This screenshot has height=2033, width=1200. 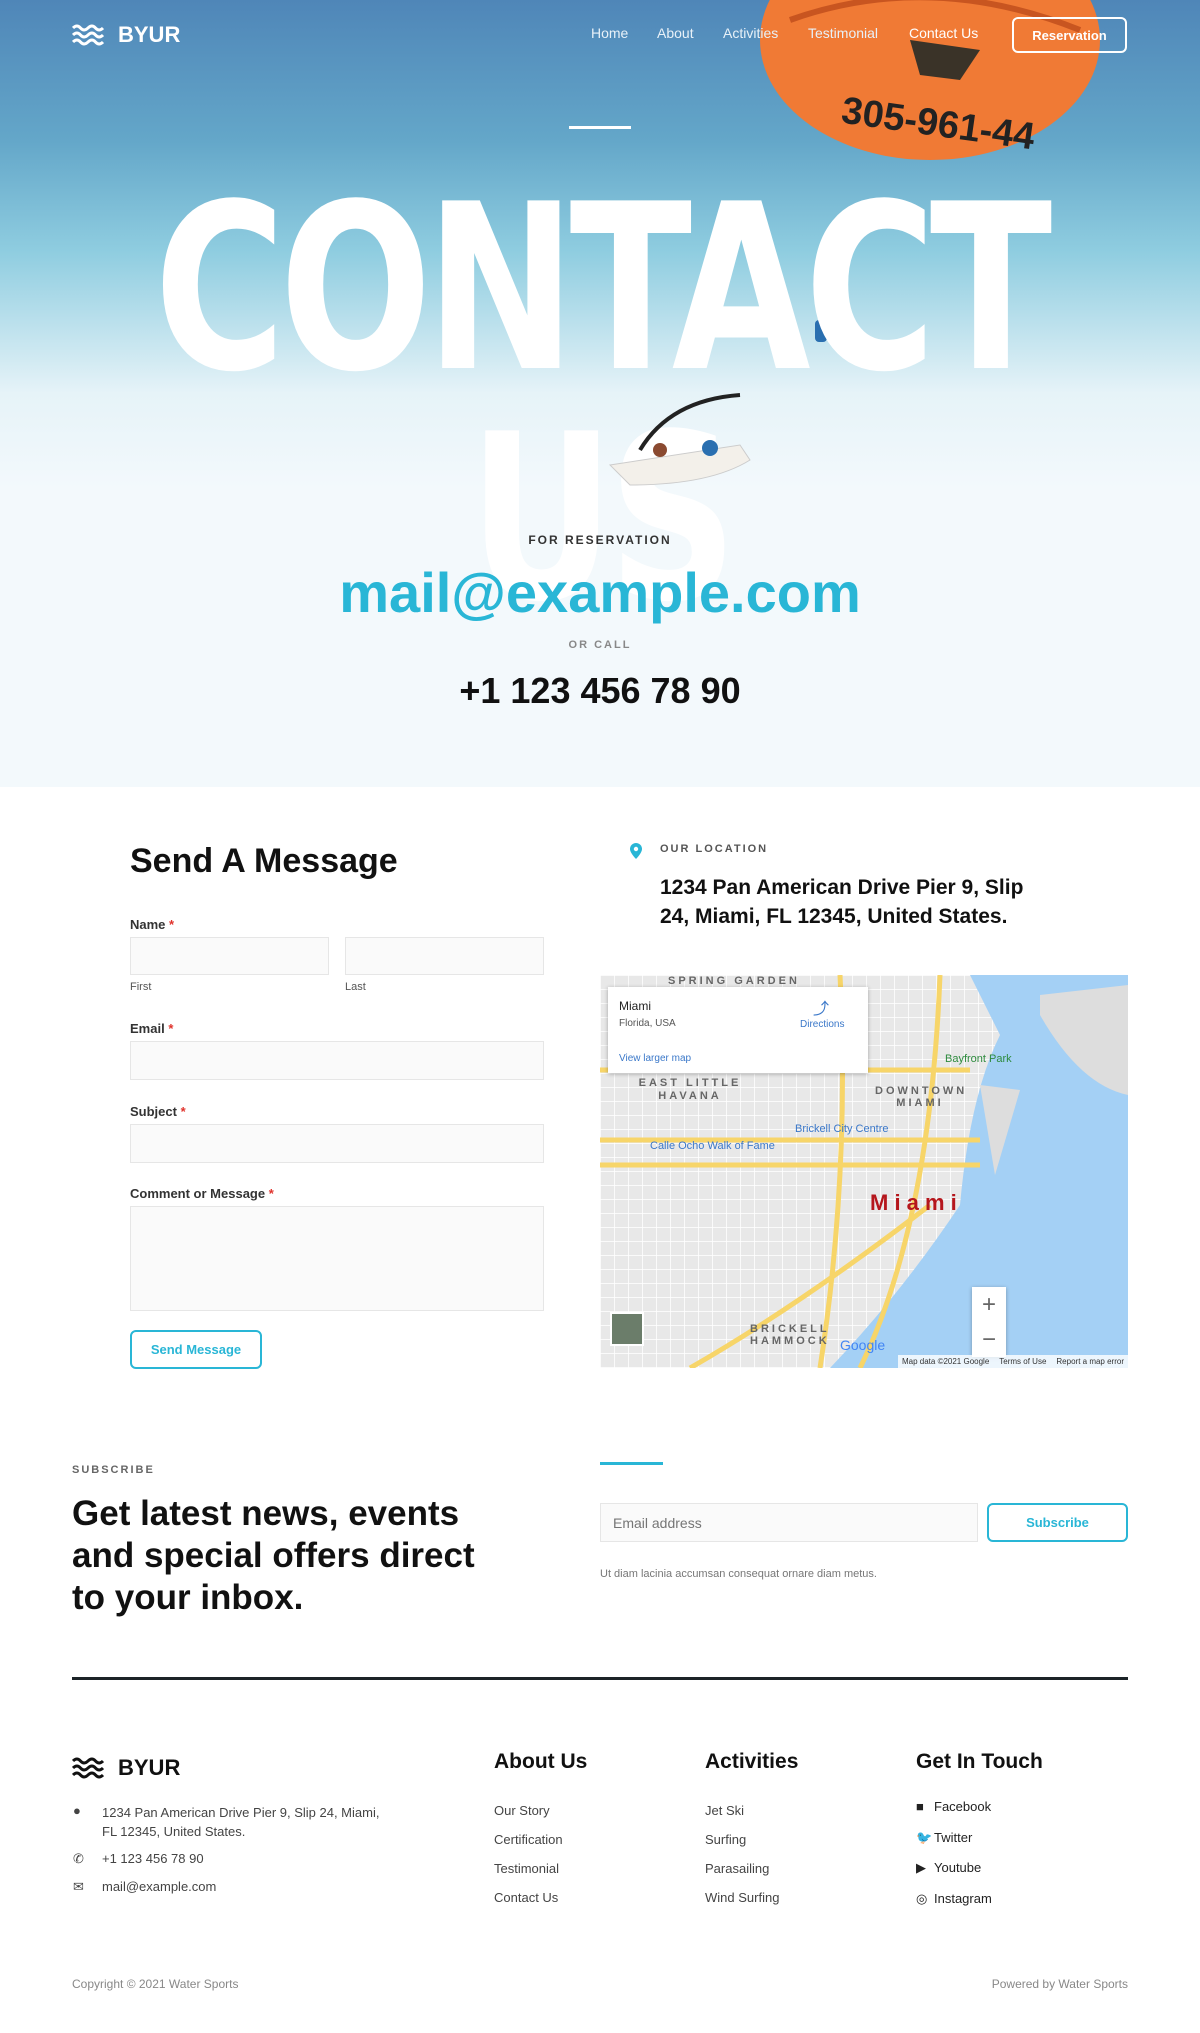 What do you see at coordinates (159, 1886) in the screenshot?
I see `footer-email: mail@example.com` at bounding box center [159, 1886].